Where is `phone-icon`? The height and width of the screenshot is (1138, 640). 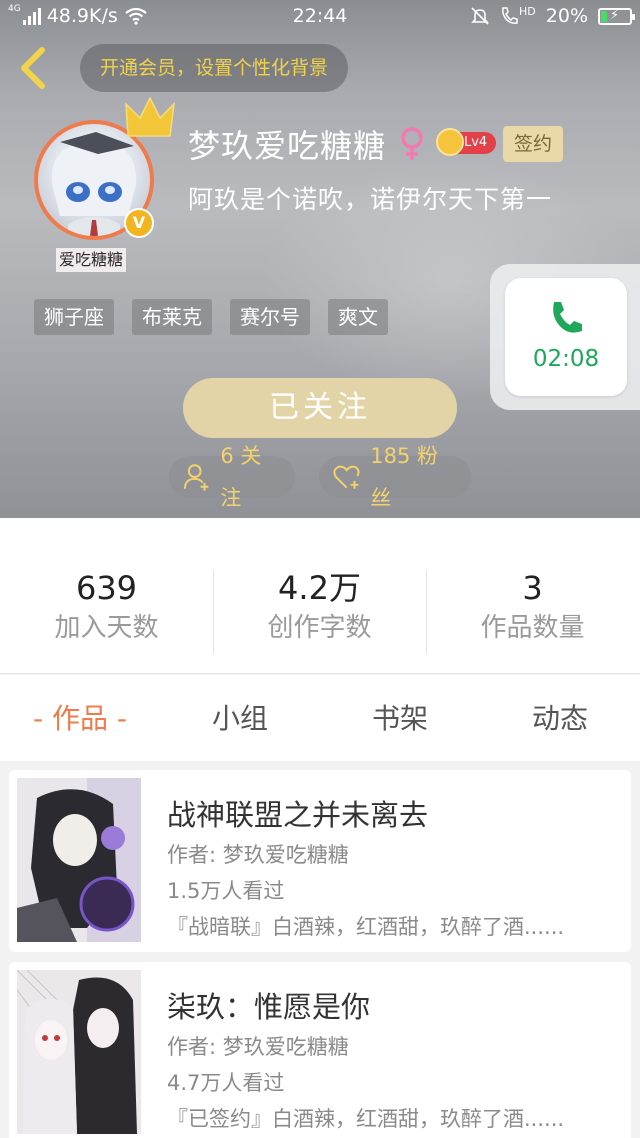 phone-icon is located at coordinates (567, 317).